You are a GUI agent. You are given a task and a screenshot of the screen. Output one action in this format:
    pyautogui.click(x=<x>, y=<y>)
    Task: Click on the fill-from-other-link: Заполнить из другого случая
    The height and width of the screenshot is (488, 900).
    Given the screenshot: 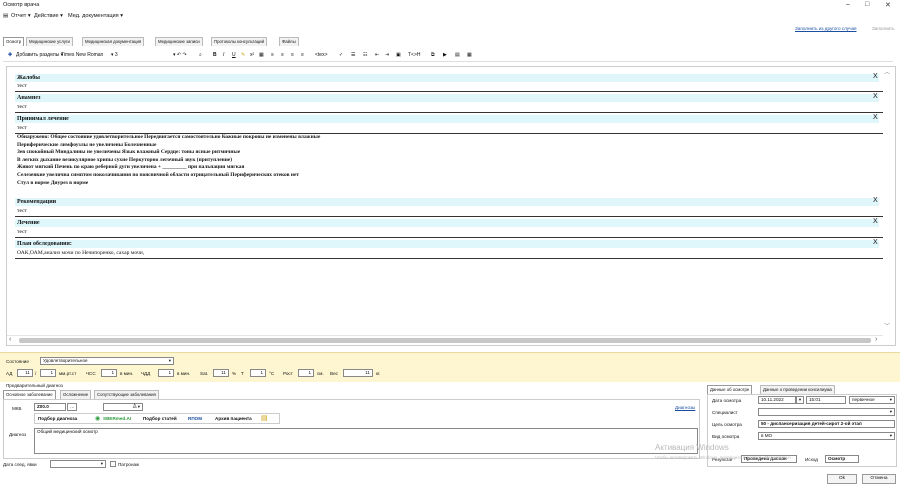 What is the action you would take?
    pyautogui.click(x=826, y=28)
    